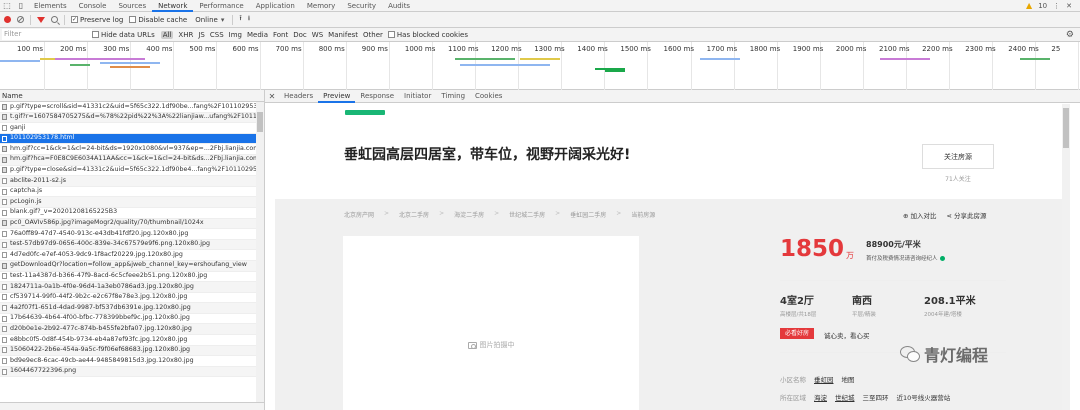 The width and height of the screenshot is (1080, 410). I want to click on inspect-icon: ⬚, so click(7, 6).